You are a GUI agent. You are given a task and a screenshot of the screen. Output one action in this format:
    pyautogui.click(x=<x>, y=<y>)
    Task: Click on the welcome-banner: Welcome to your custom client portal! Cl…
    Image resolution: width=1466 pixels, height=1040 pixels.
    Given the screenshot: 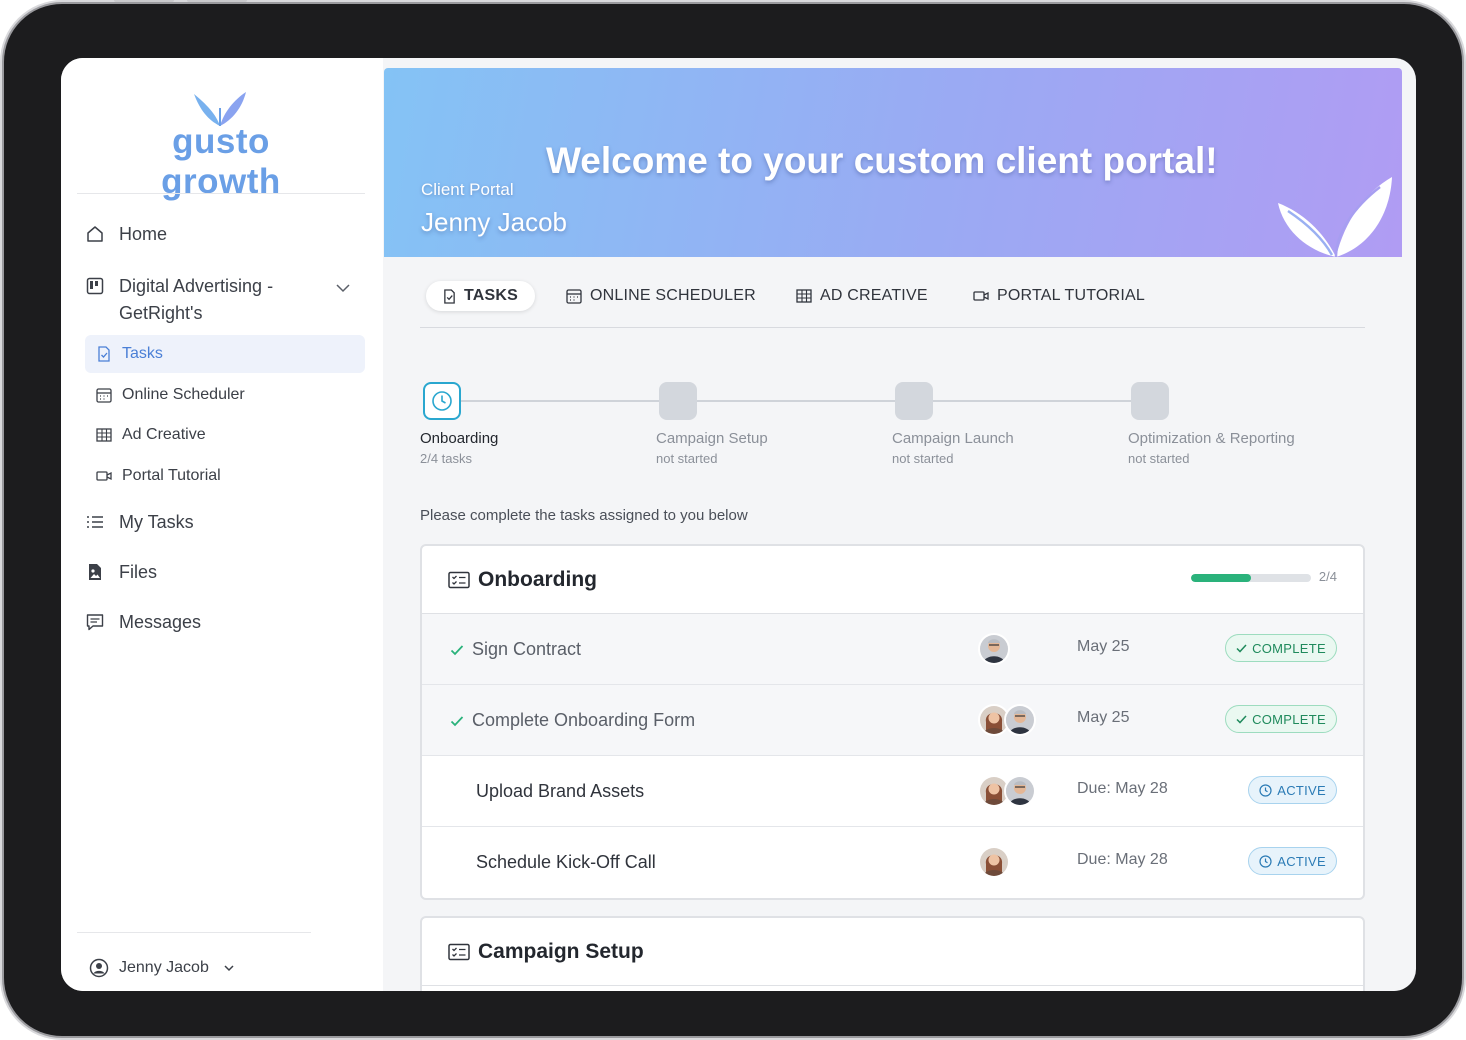 What is the action you would take?
    pyautogui.click(x=893, y=162)
    